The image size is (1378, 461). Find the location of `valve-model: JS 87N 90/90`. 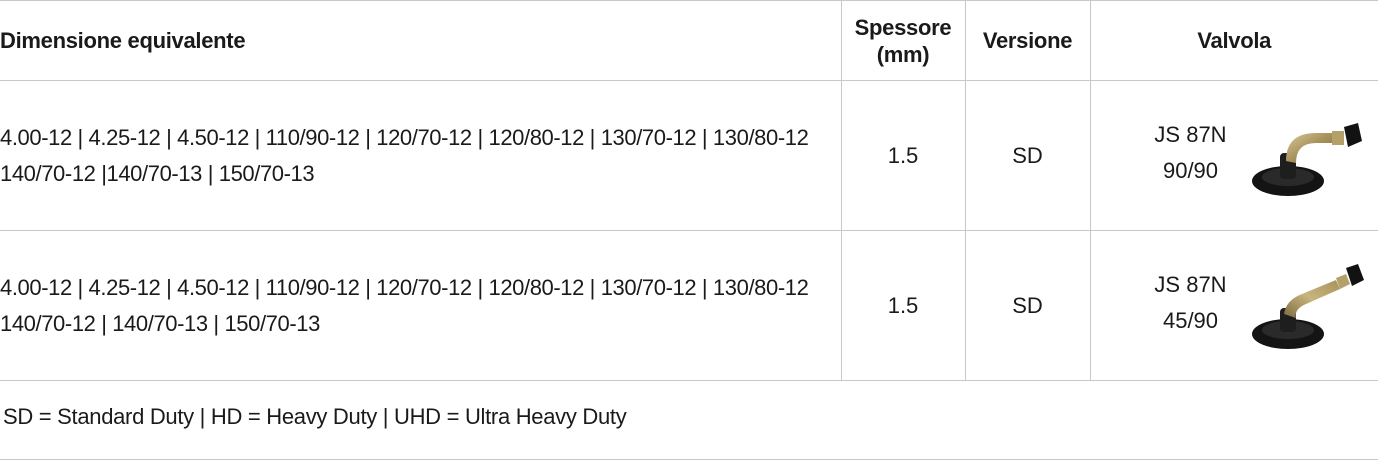

valve-model: JS 87N 90/90 is located at coordinates (1191, 153).